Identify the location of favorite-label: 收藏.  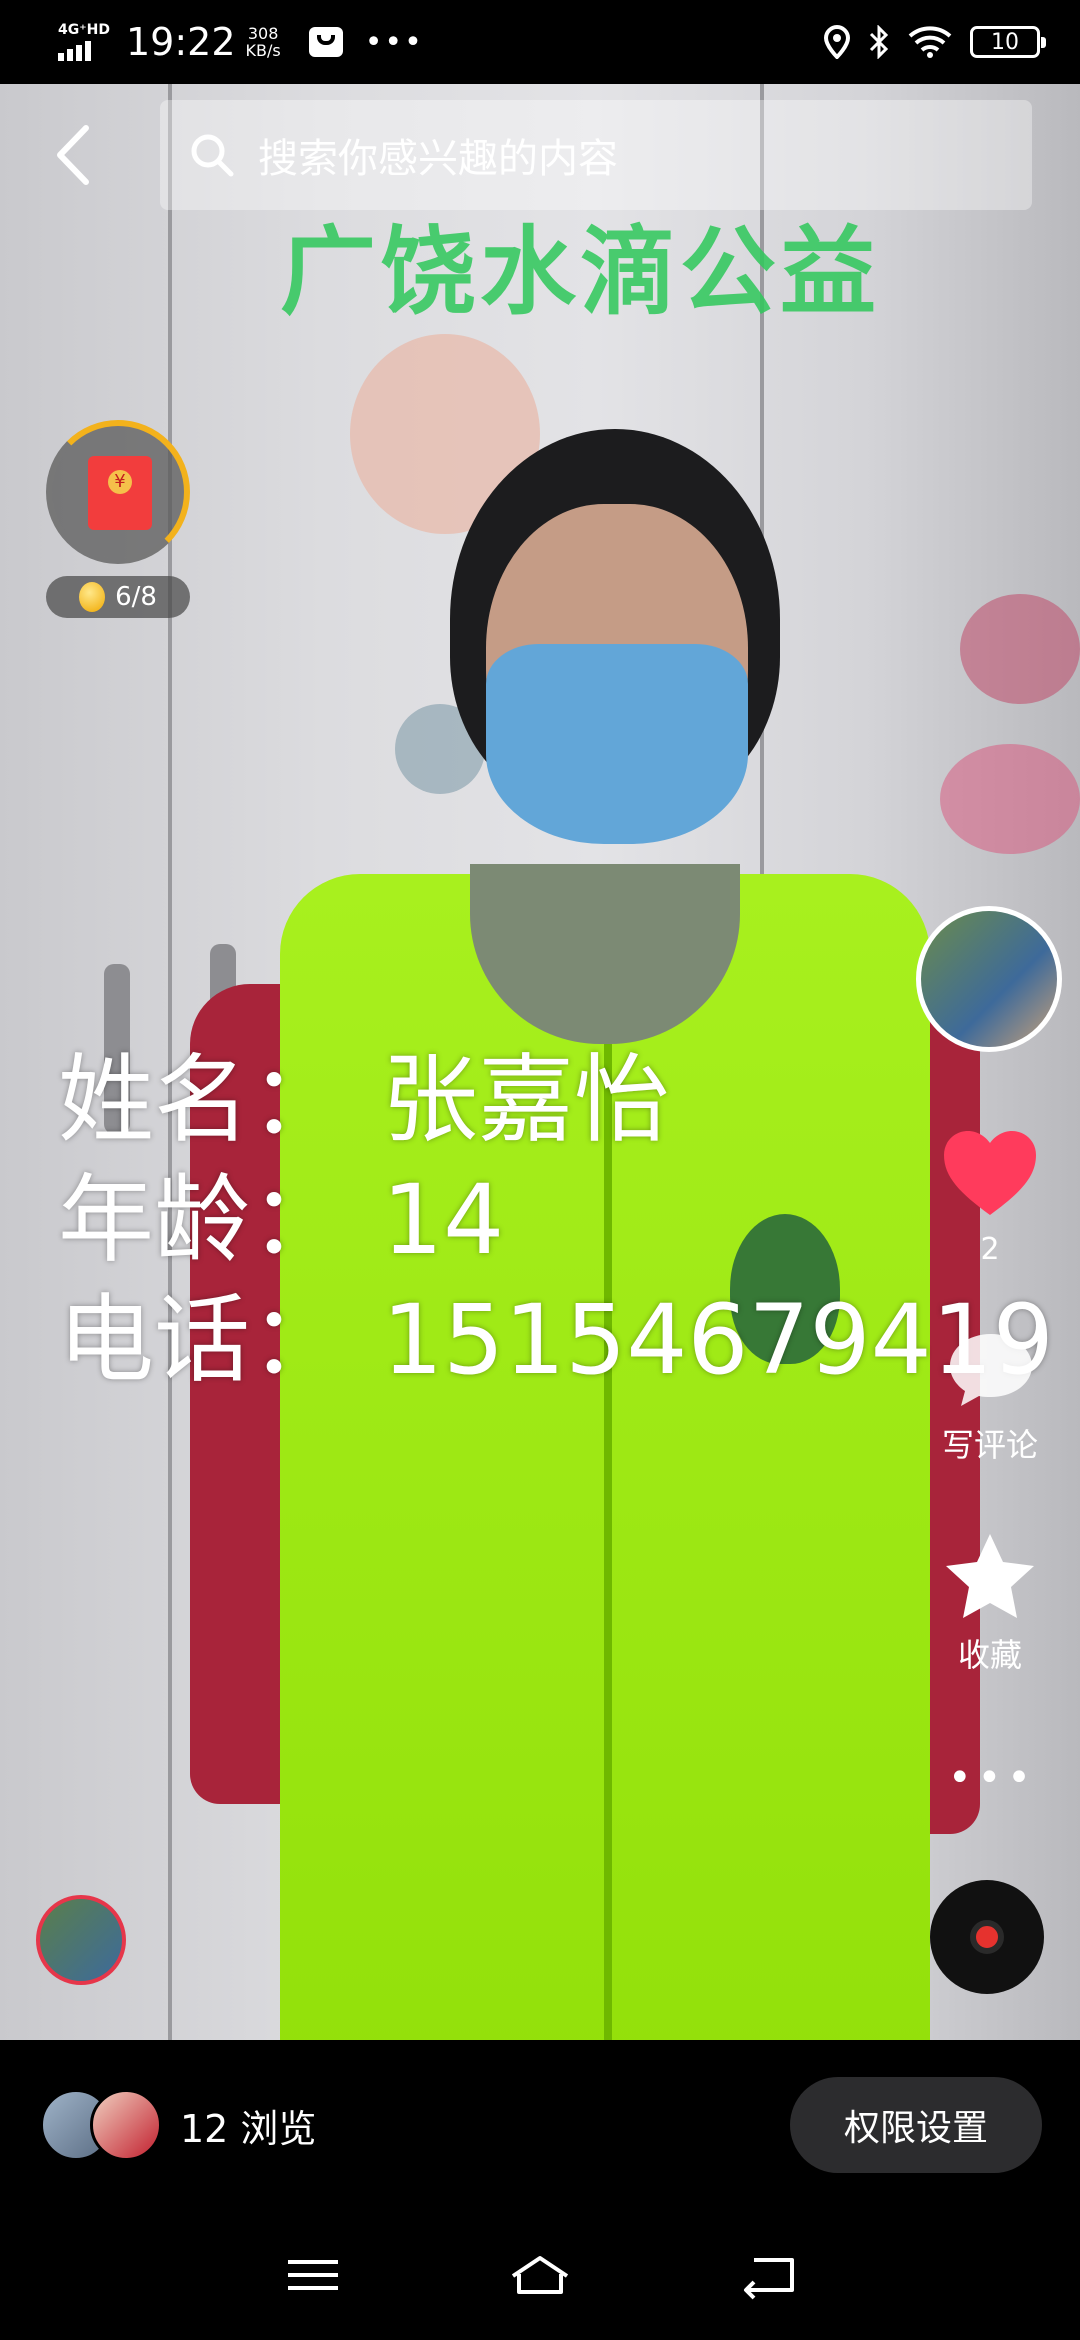
(990, 1653).